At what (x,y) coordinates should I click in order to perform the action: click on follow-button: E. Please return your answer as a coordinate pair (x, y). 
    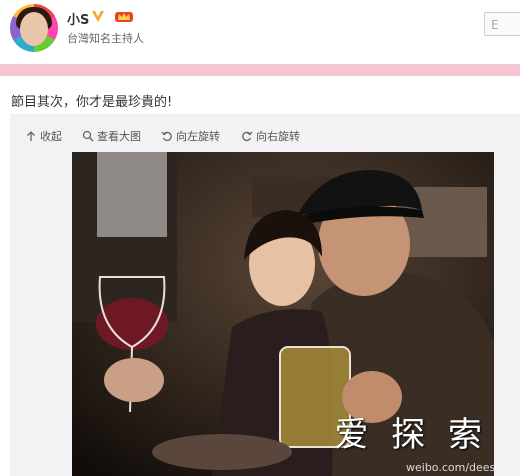
    Looking at the image, I should click on (502, 24).